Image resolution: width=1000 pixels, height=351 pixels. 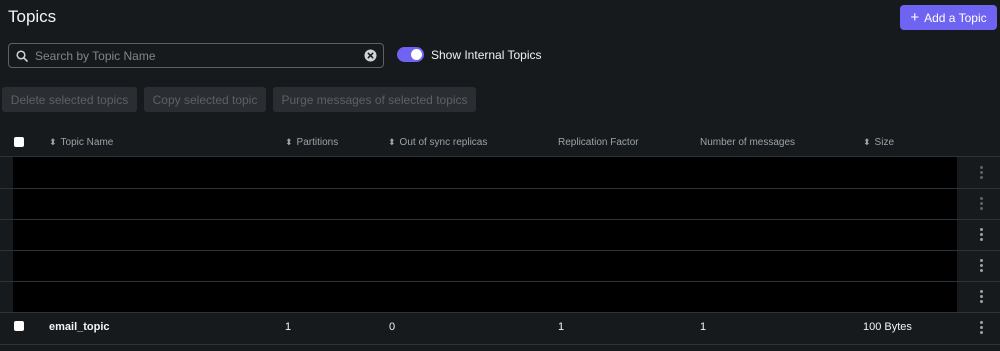 I want to click on column-number-of-messages: Number of messages, so click(x=748, y=142).